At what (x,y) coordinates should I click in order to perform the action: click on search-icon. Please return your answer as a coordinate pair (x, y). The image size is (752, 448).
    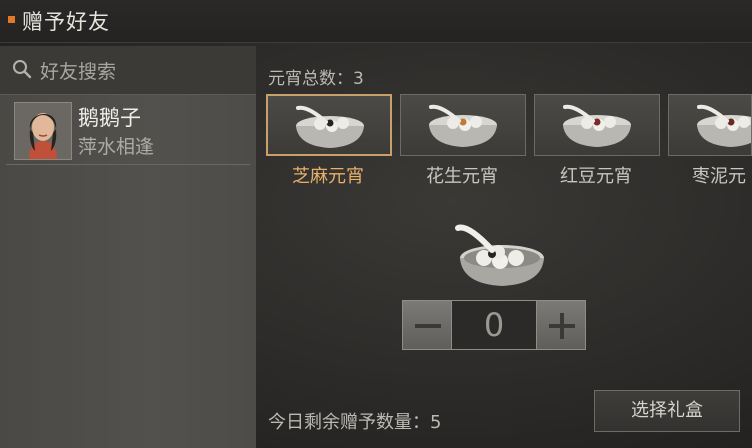
    Looking at the image, I should click on (22, 69).